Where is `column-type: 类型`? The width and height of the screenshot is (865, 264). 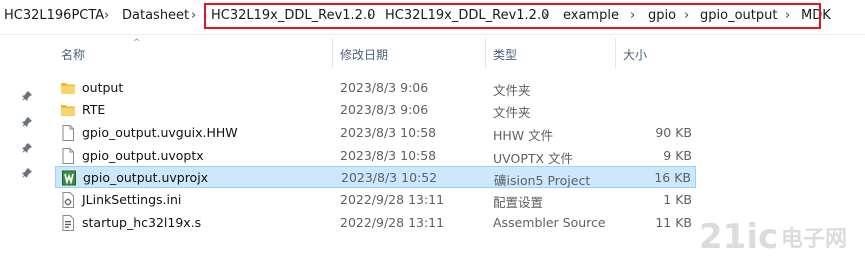 column-type: 类型 is located at coordinates (505, 54).